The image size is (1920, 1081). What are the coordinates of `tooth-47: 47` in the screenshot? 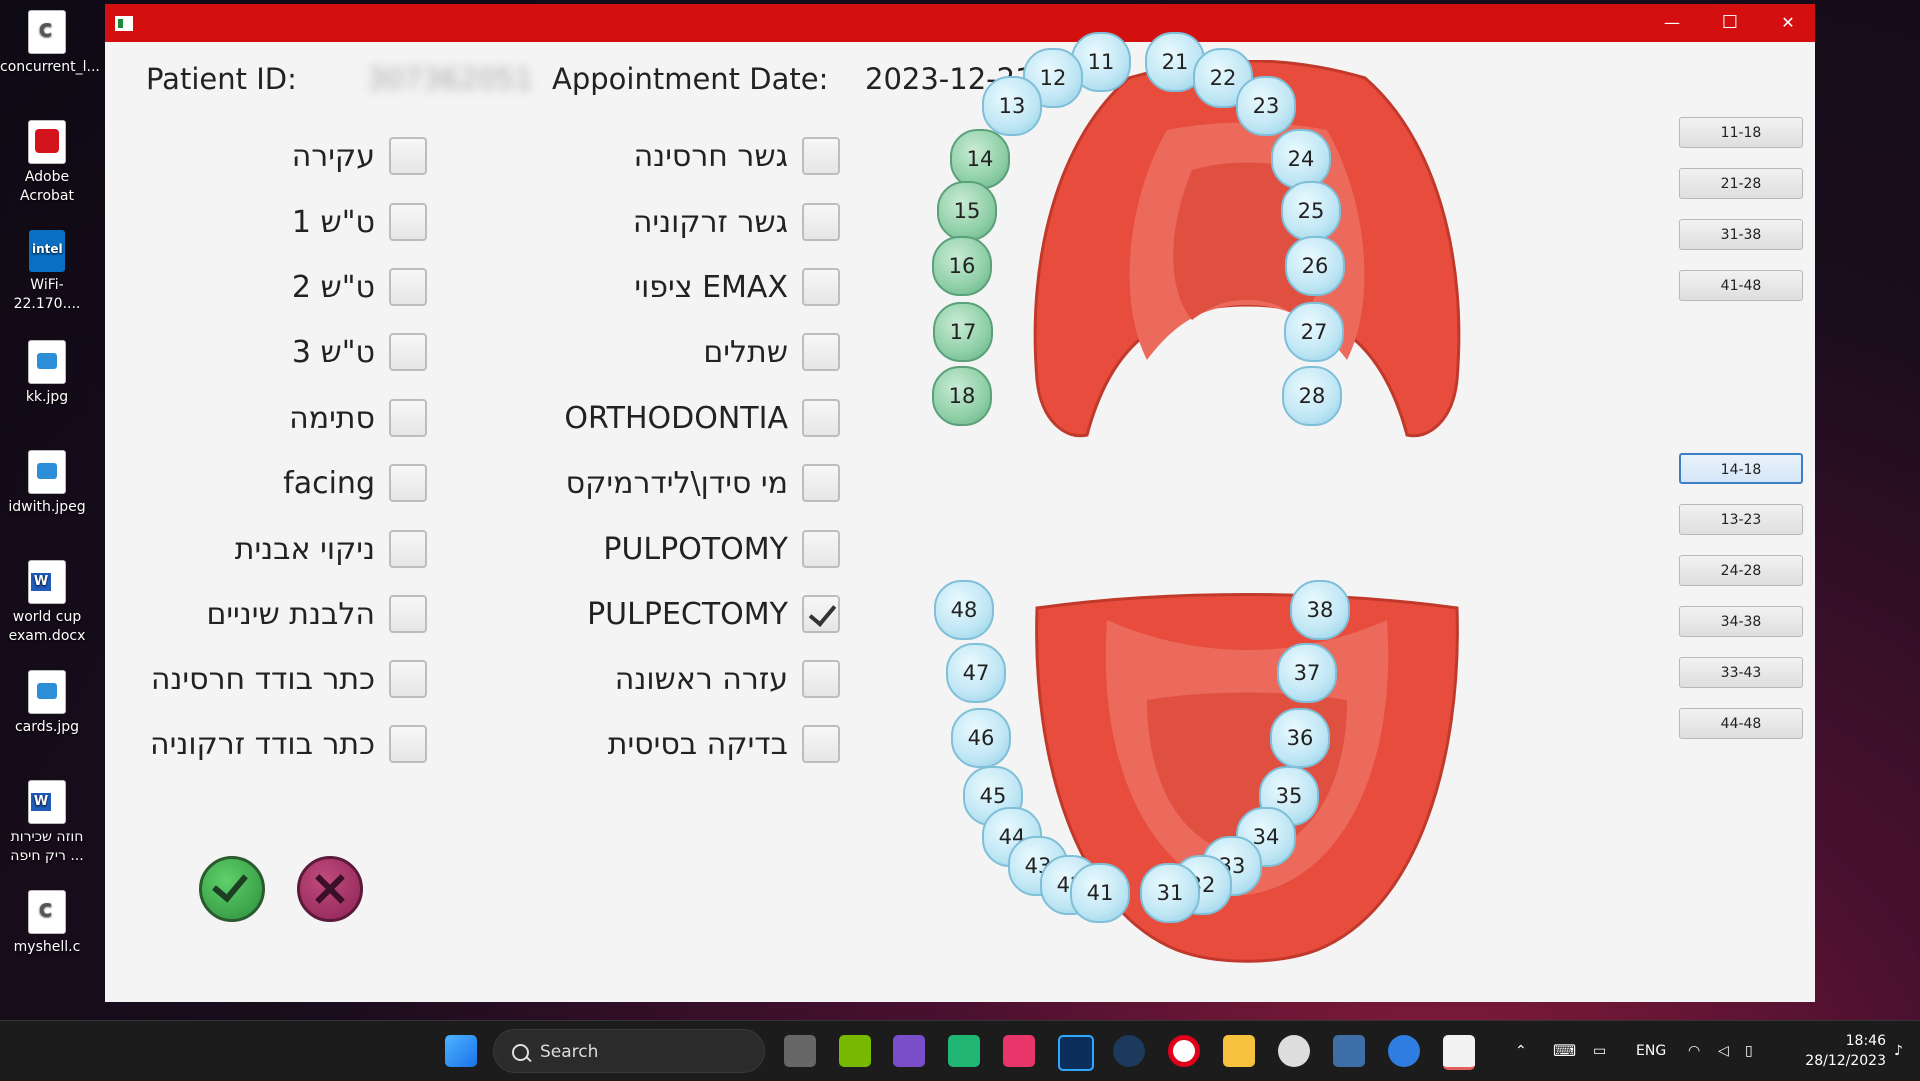 It's located at (976, 673).